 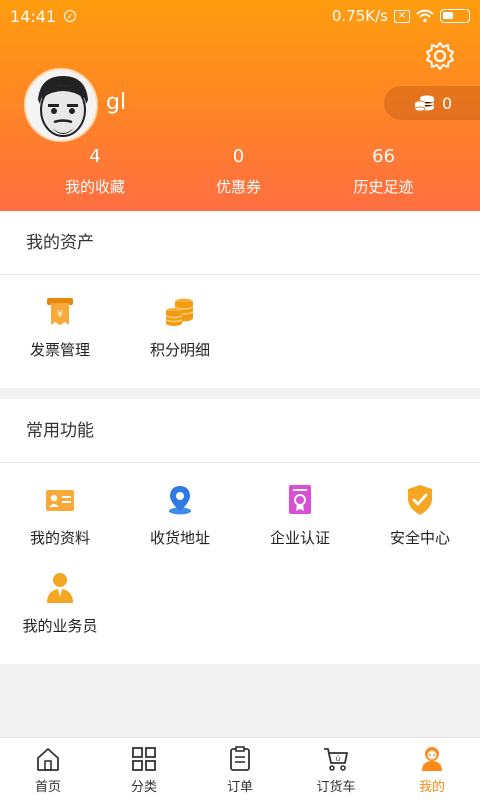 What do you see at coordinates (143, 787) in the screenshot?
I see `tab-label: 分类` at bounding box center [143, 787].